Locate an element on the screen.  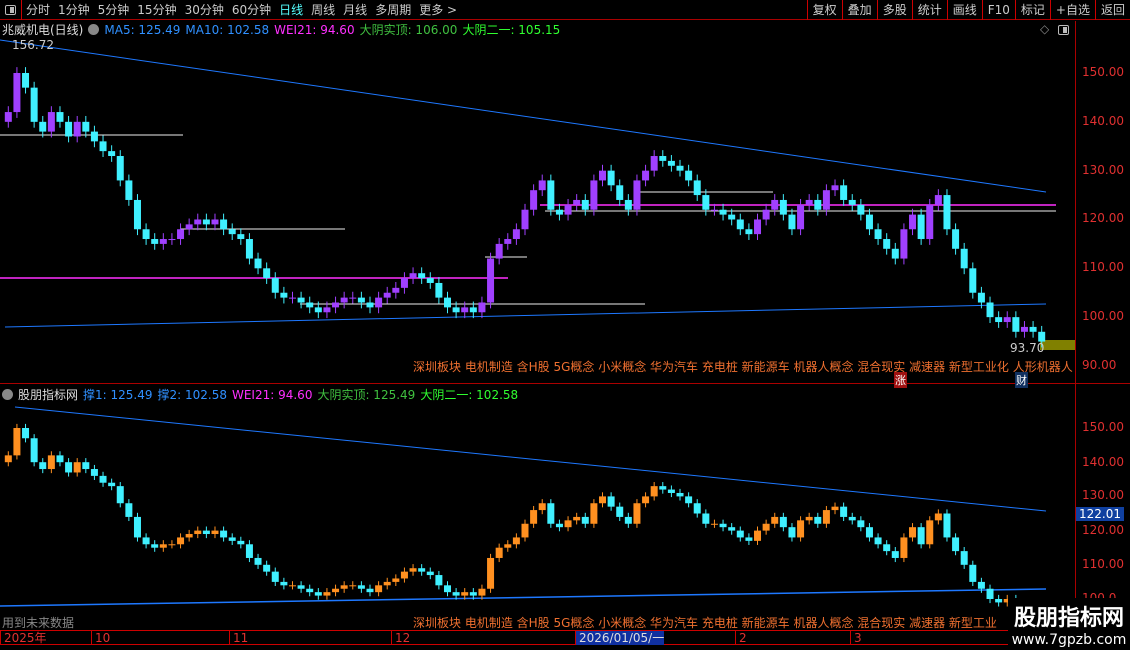
zhang-badge: 涨 is located at coordinates (900, 380).